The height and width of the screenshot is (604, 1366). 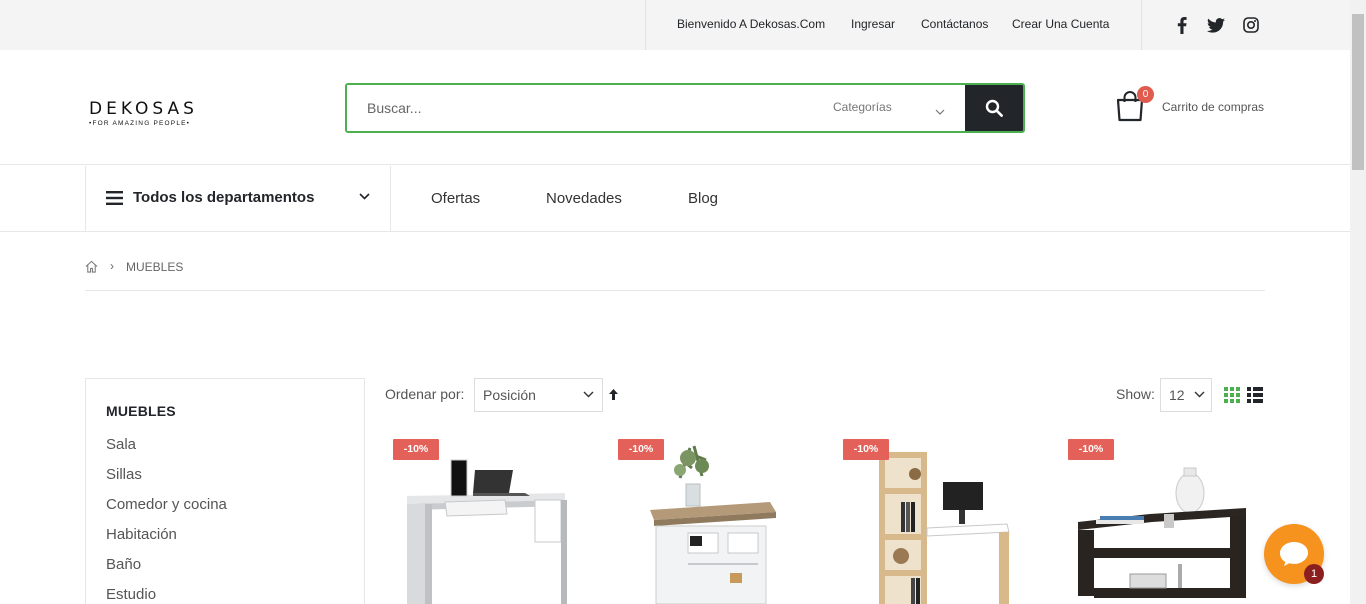 I want to click on search-bar: Categorías, so click(x=685, y=108).